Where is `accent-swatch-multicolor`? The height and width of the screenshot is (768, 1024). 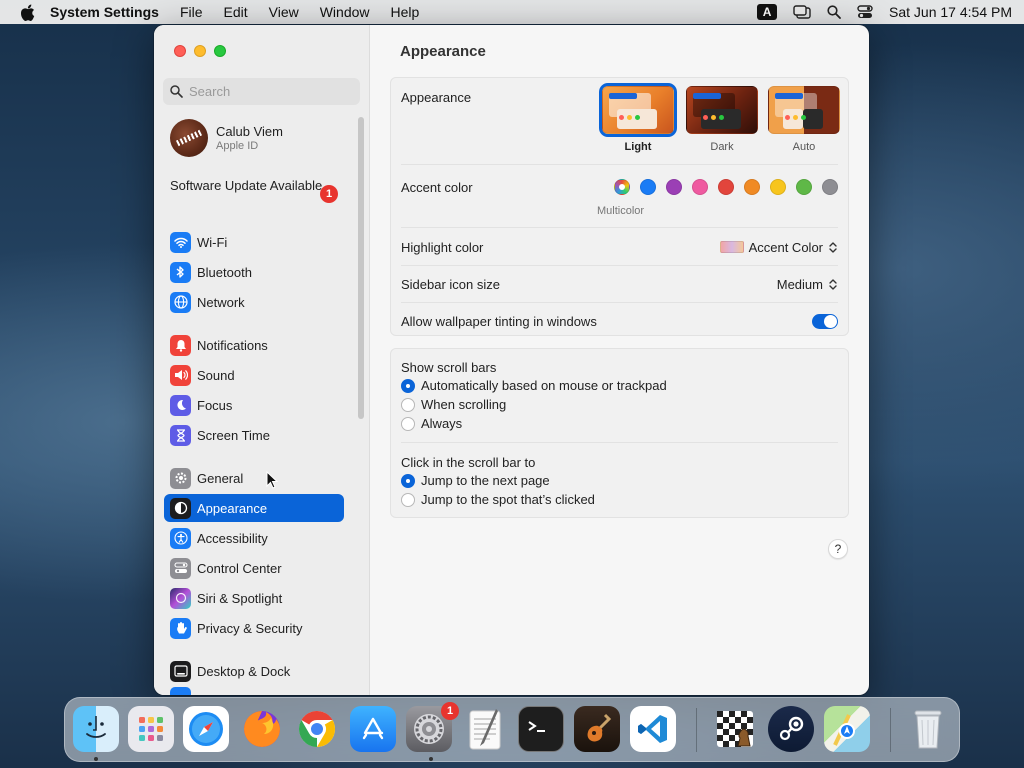 accent-swatch-multicolor is located at coordinates (622, 187).